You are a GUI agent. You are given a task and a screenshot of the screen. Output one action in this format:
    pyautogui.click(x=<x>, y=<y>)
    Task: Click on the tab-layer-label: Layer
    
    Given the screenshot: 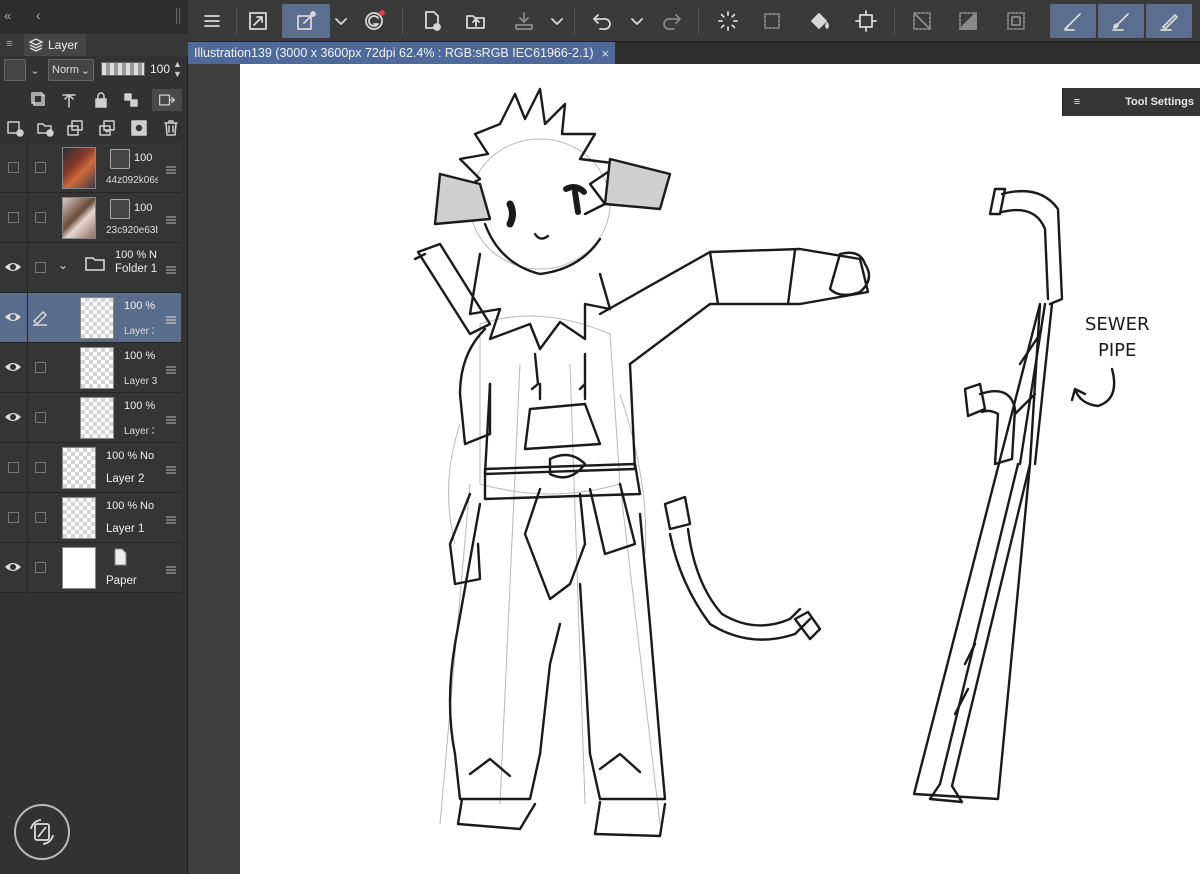 What is the action you would take?
    pyautogui.click(x=63, y=45)
    